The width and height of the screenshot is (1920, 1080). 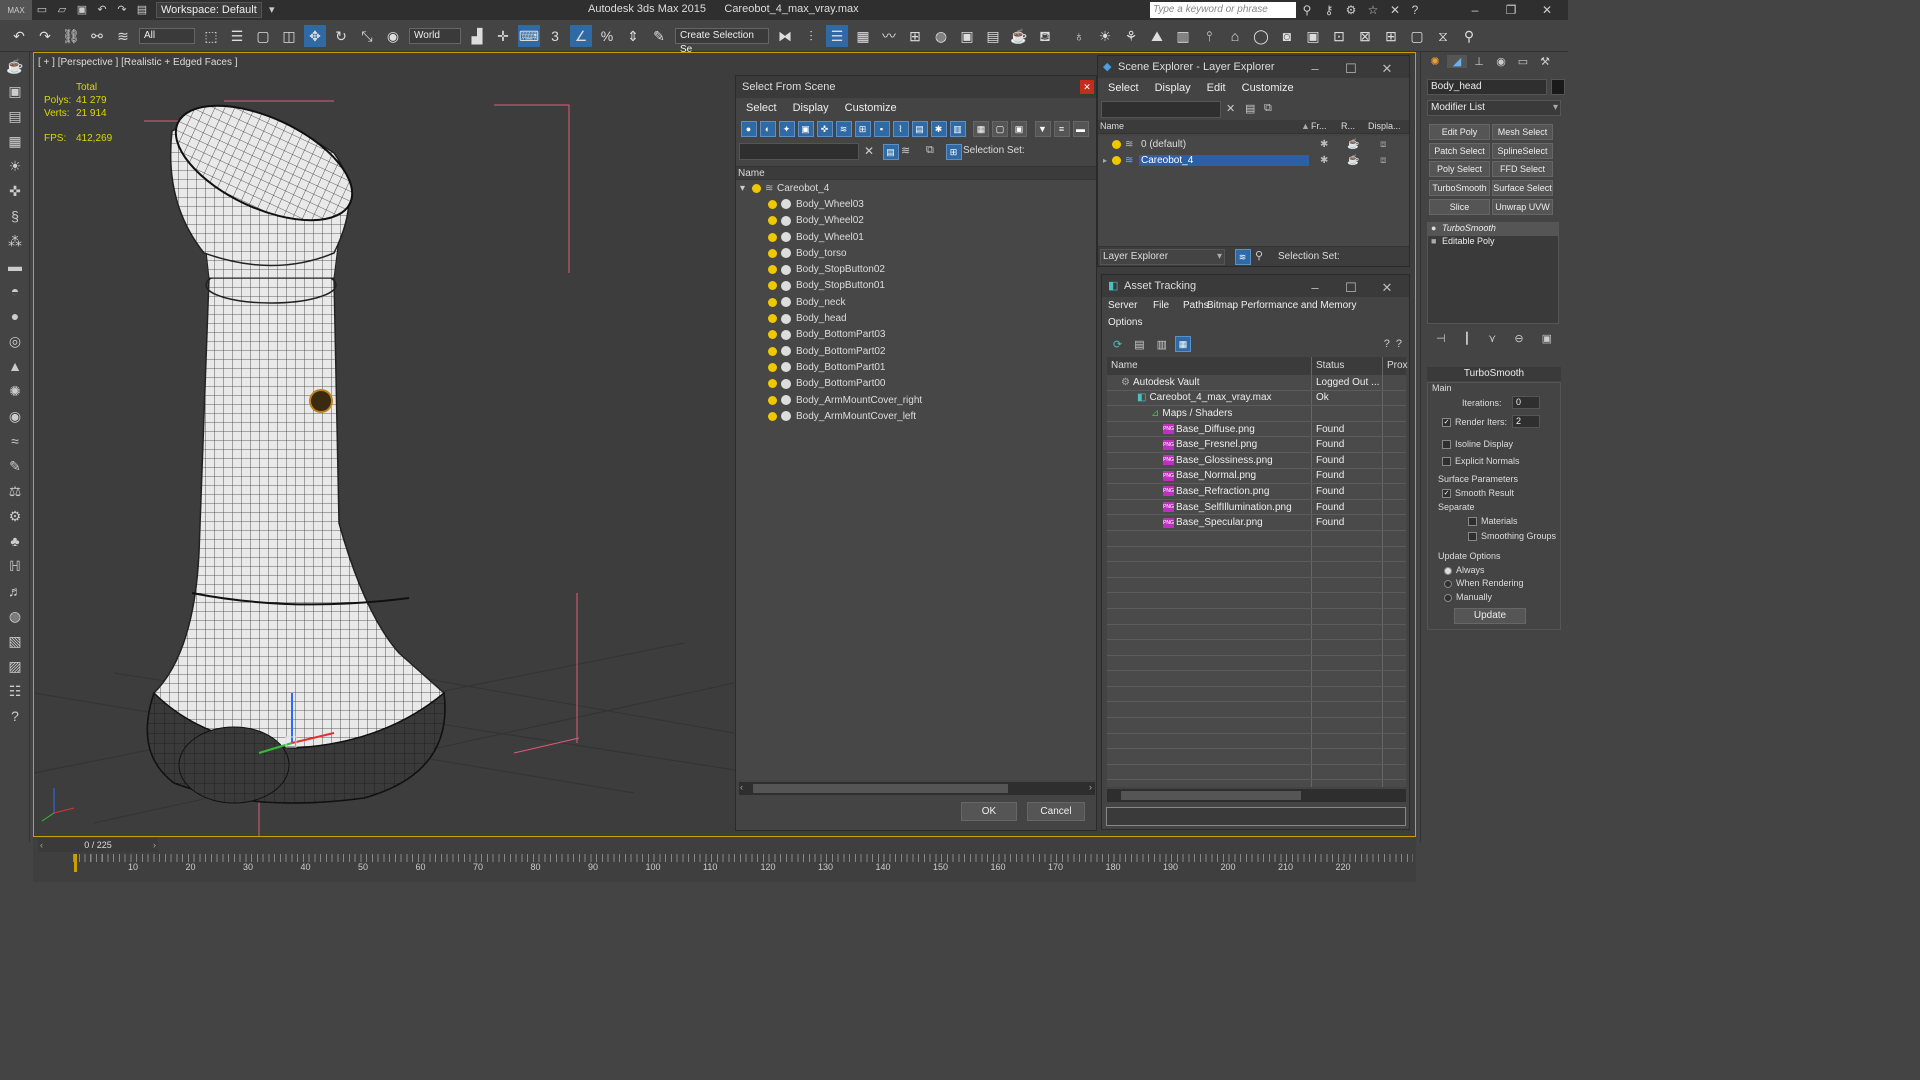 I want to click on asset-row: PNG Base_Normal.png Found, so click(x=1256, y=477).